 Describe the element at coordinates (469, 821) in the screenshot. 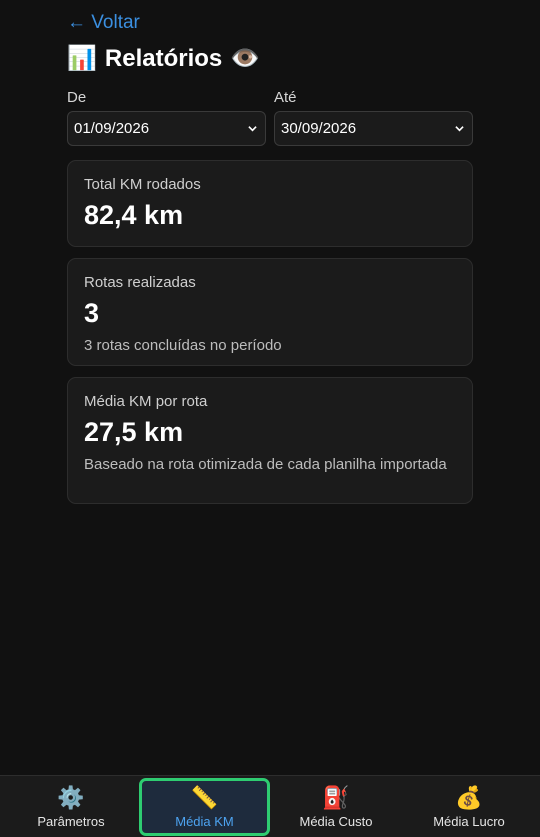

I see `nav-label: Média Lucro` at that location.